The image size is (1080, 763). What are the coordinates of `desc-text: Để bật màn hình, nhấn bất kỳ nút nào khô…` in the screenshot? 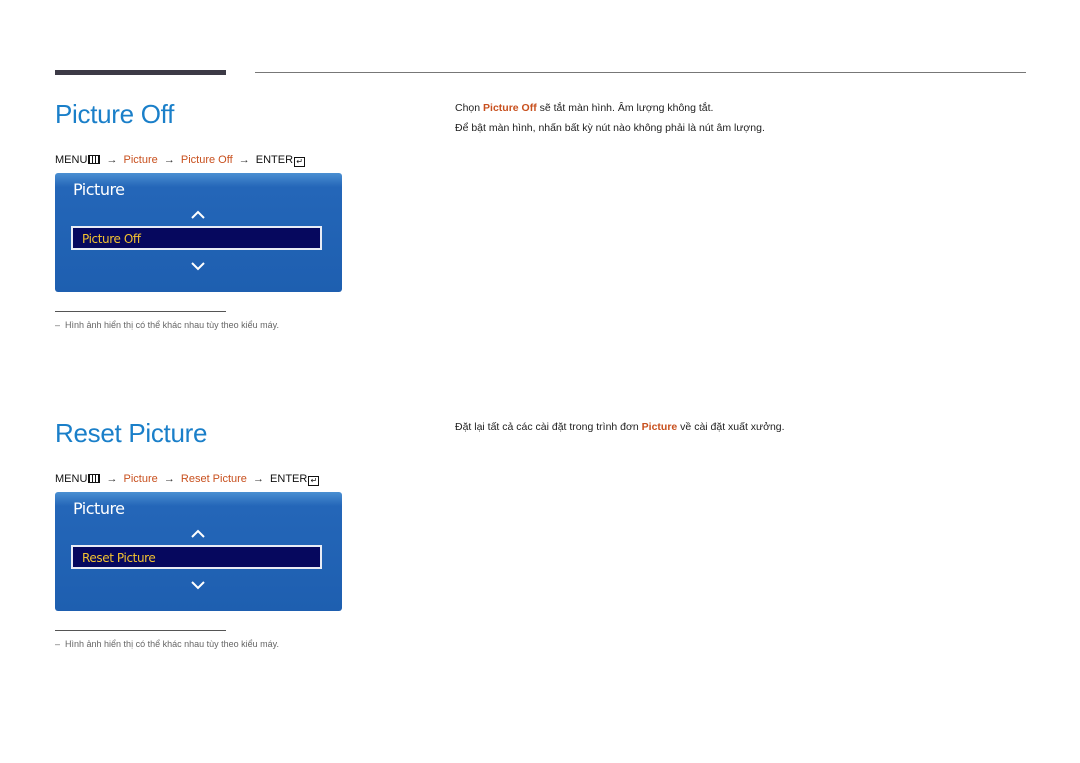 It's located at (610, 128).